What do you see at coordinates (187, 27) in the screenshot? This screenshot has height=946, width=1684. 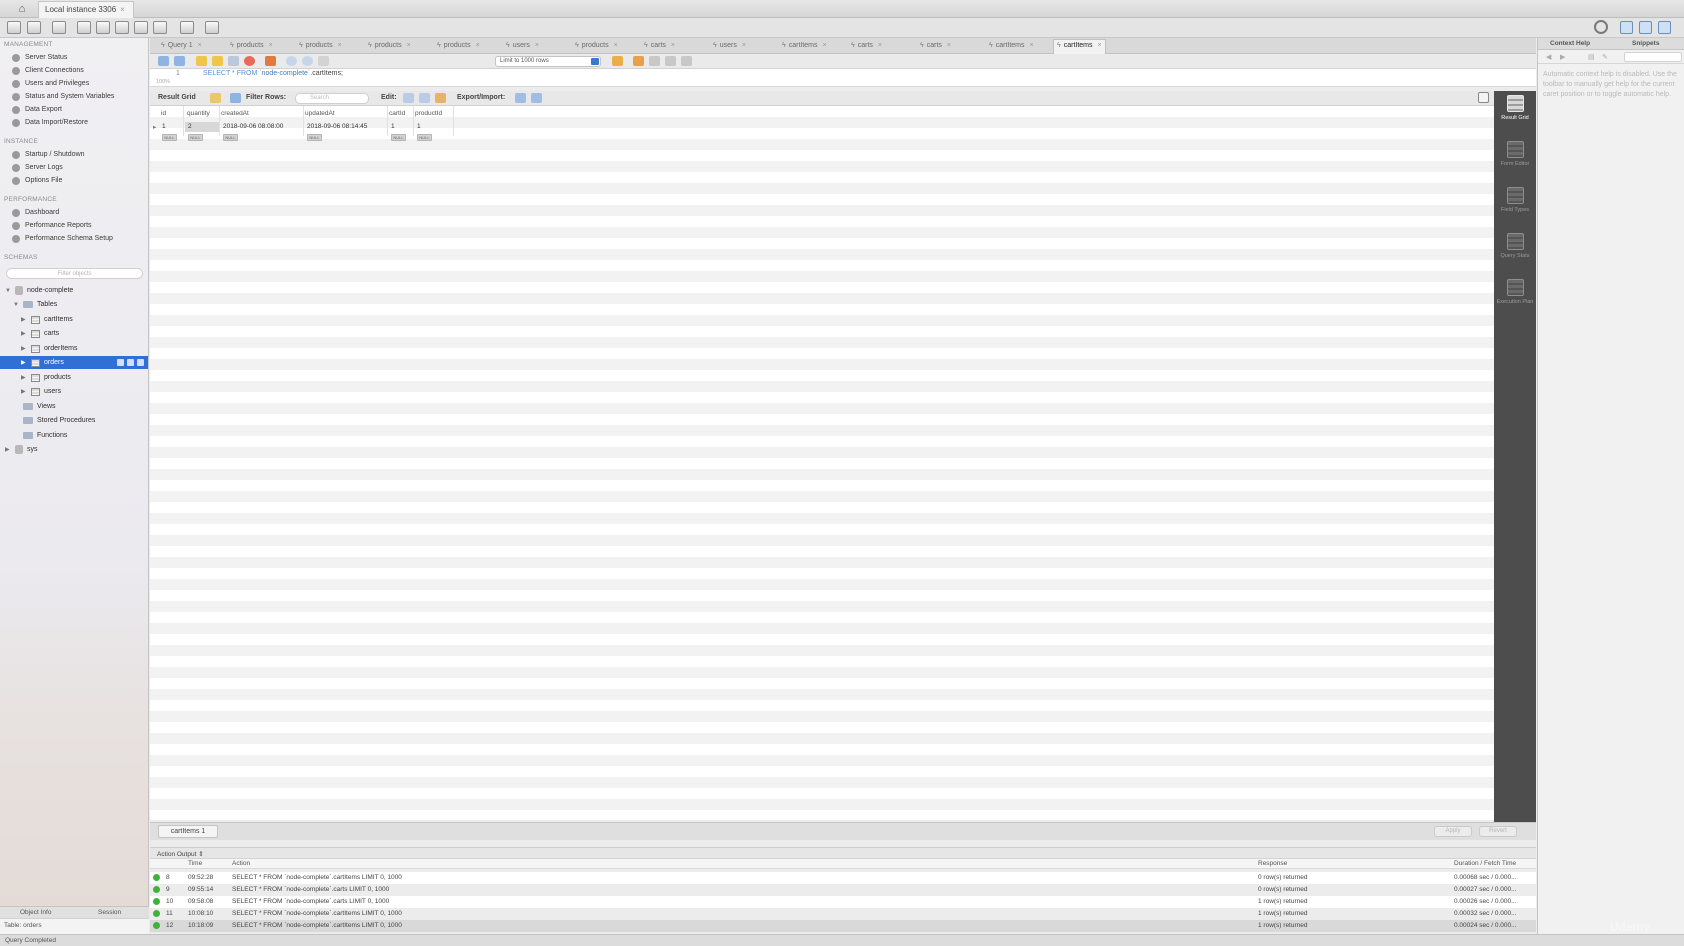 I see `search-table-data-icon` at bounding box center [187, 27].